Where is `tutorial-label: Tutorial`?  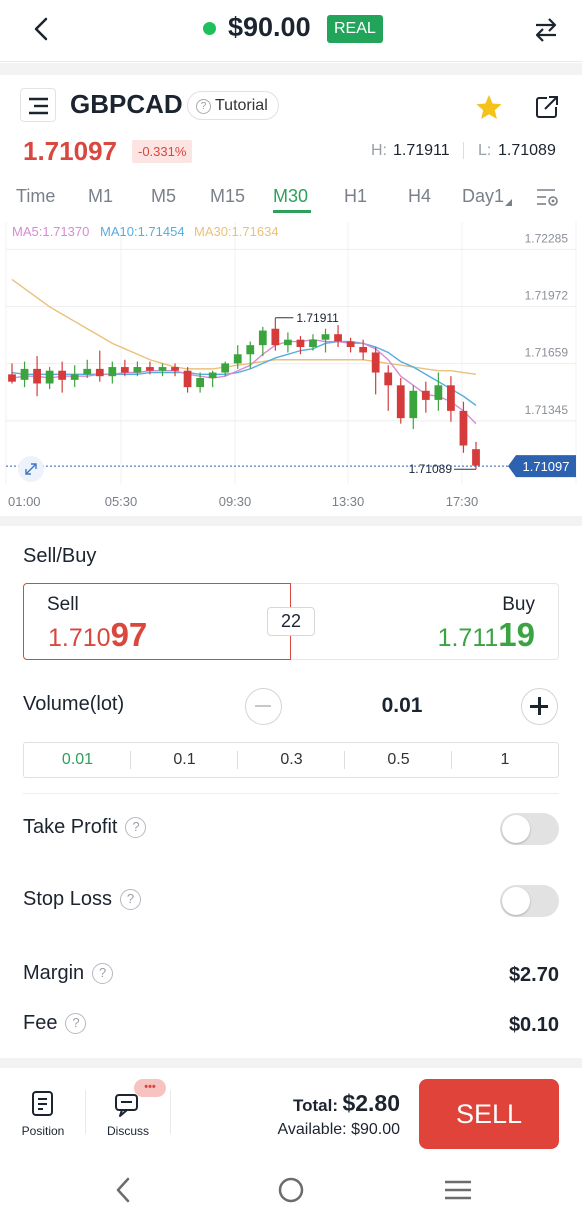 tutorial-label: Tutorial is located at coordinates (241, 105).